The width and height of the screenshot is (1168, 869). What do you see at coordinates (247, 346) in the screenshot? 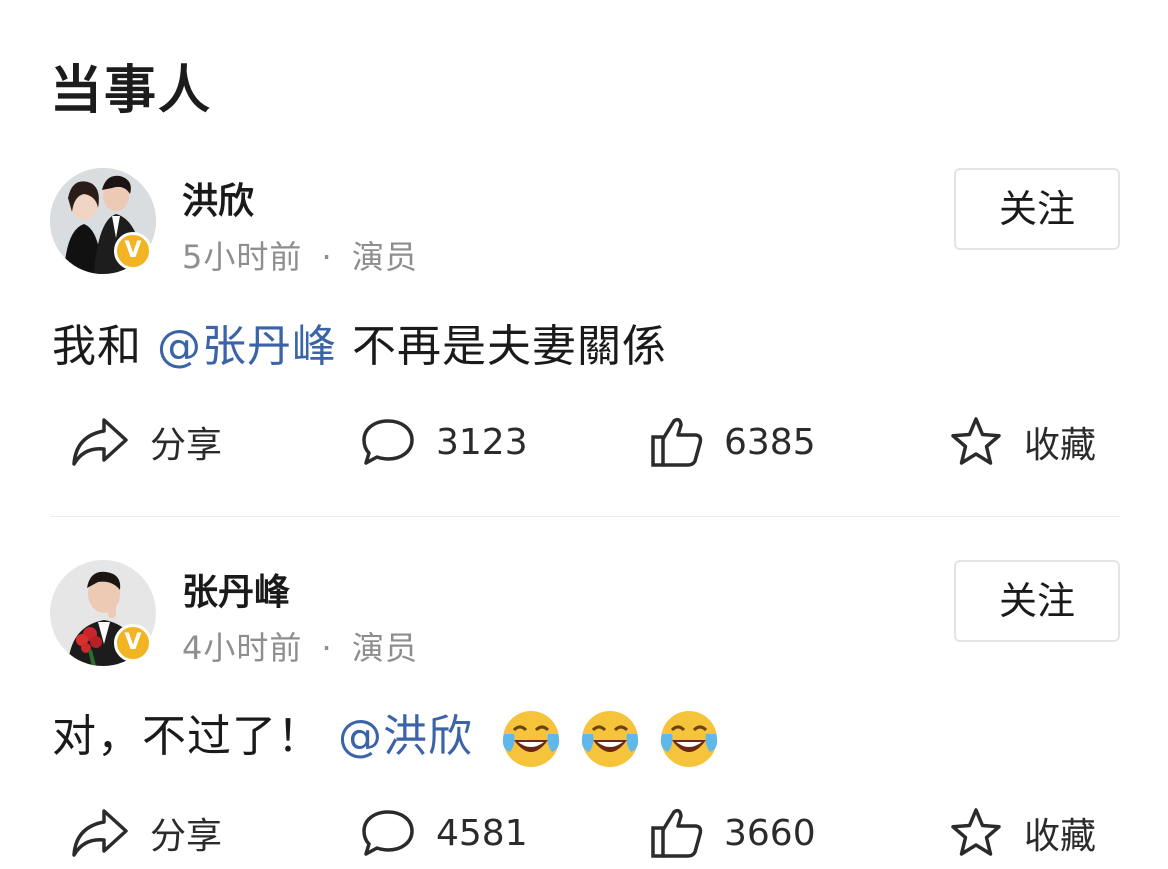
I see `mention-link: @张丹峰` at bounding box center [247, 346].